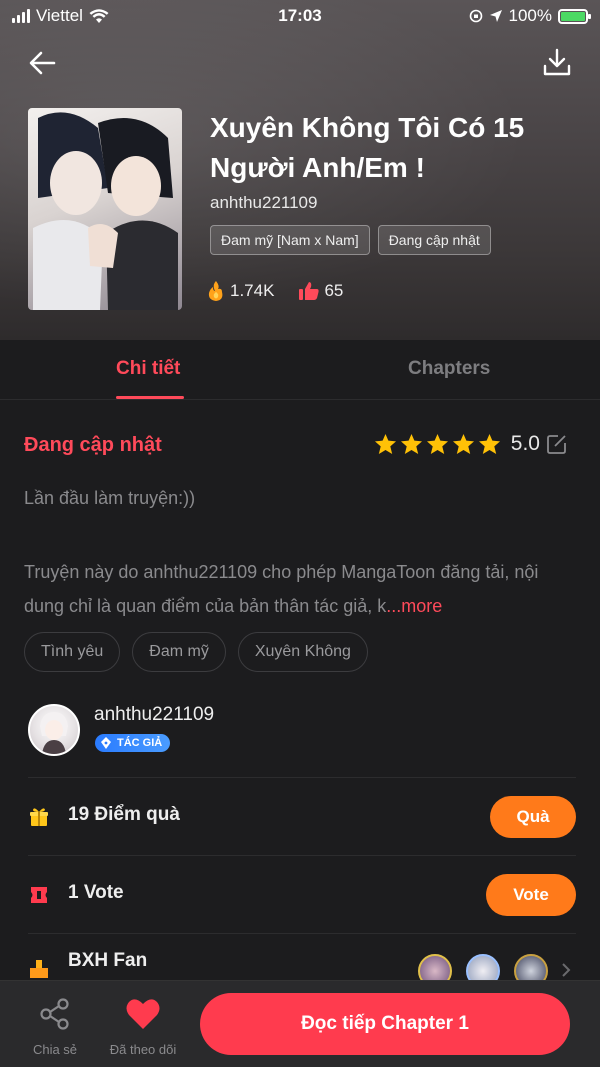 The width and height of the screenshot is (600, 1067). I want to click on continue-reading-button: Đọc tiếp Chapter 1, so click(385, 1024).